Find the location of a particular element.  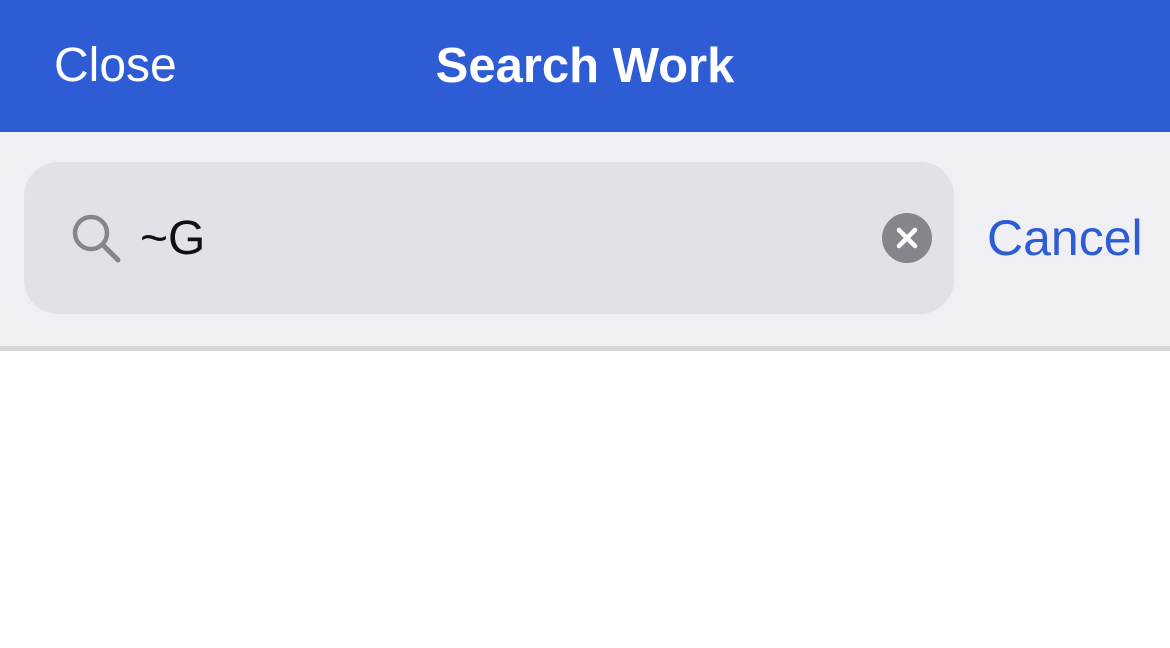

clear-search-button is located at coordinates (907, 238).